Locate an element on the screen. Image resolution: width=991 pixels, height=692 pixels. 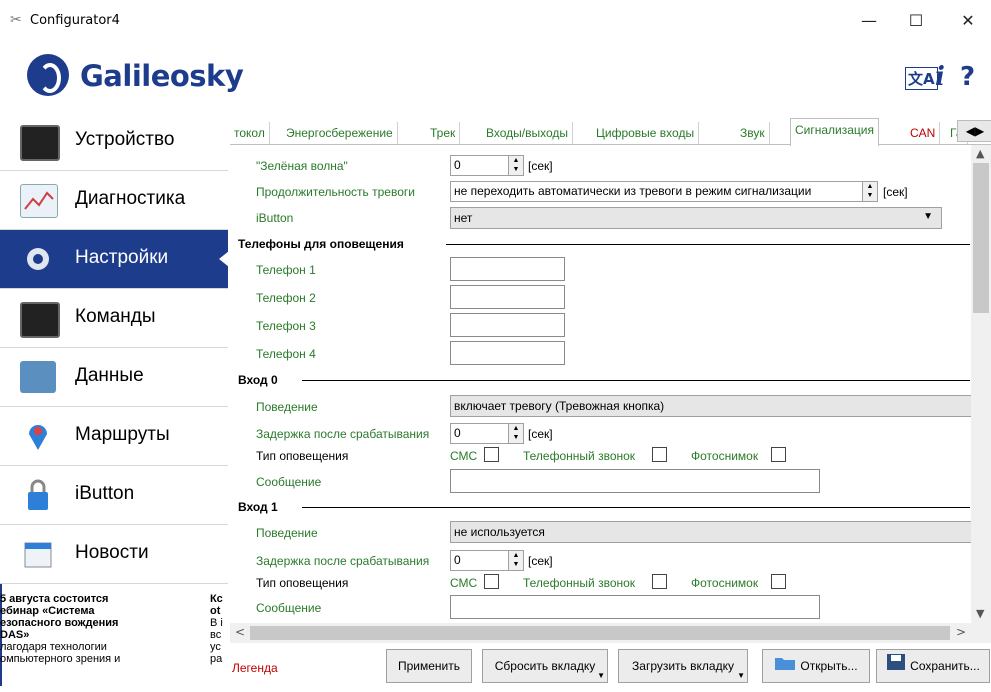
tab-digital-inputs: Цифровые входы is located at coordinates (646, 133).